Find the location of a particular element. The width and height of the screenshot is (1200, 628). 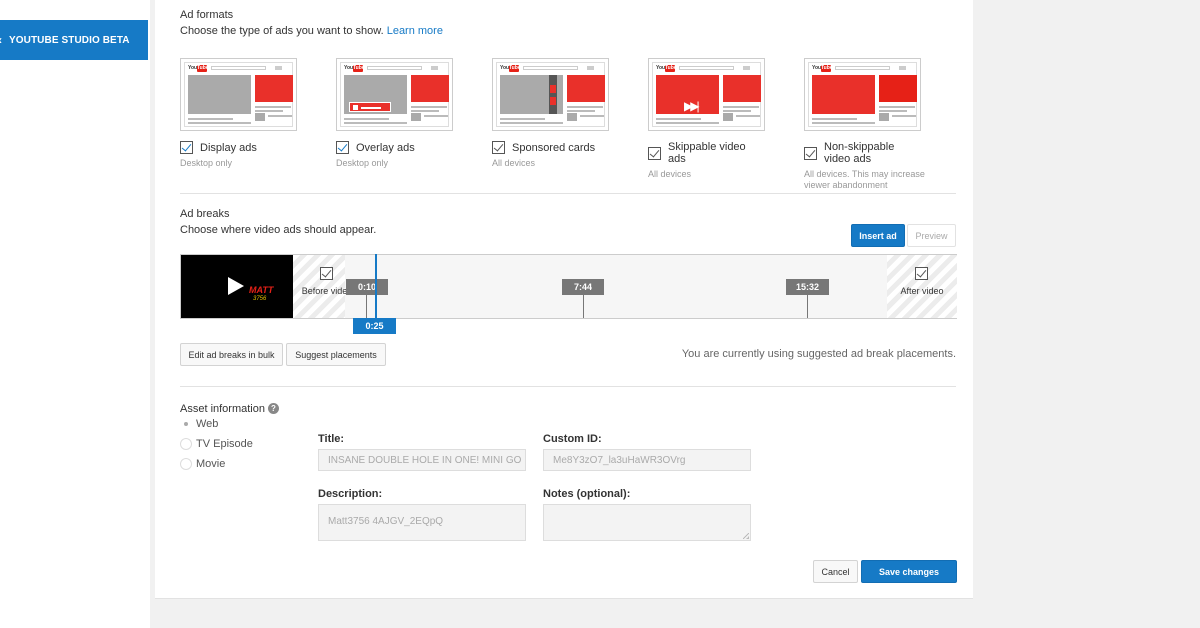

format-overlay-ads: You Tube Overlay ads Desktop only is located at coordinates (394, 113).